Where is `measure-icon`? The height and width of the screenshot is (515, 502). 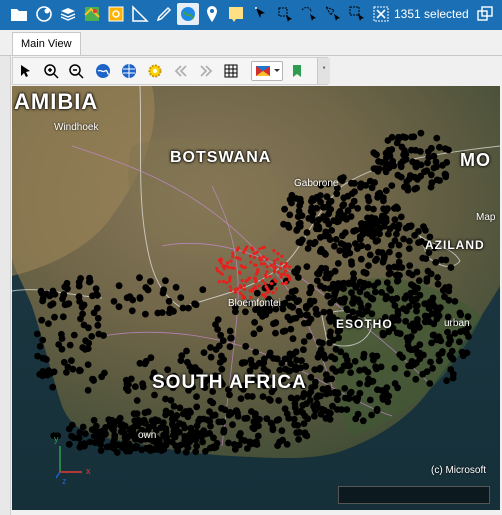
measure-icon is located at coordinates (140, 14).